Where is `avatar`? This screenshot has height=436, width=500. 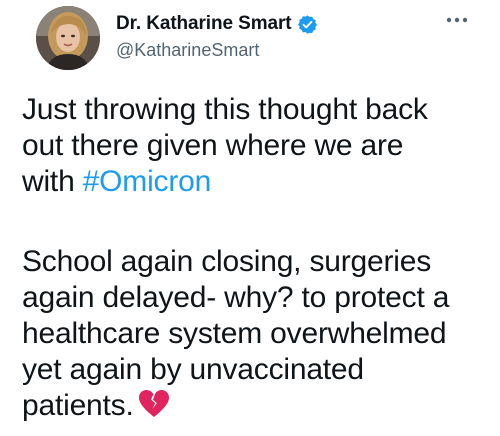 avatar is located at coordinates (68, 38).